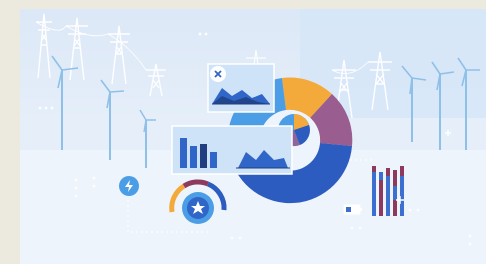 This screenshot has height=264, width=486. I want to click on bar-chart-card, so click(232, 150).